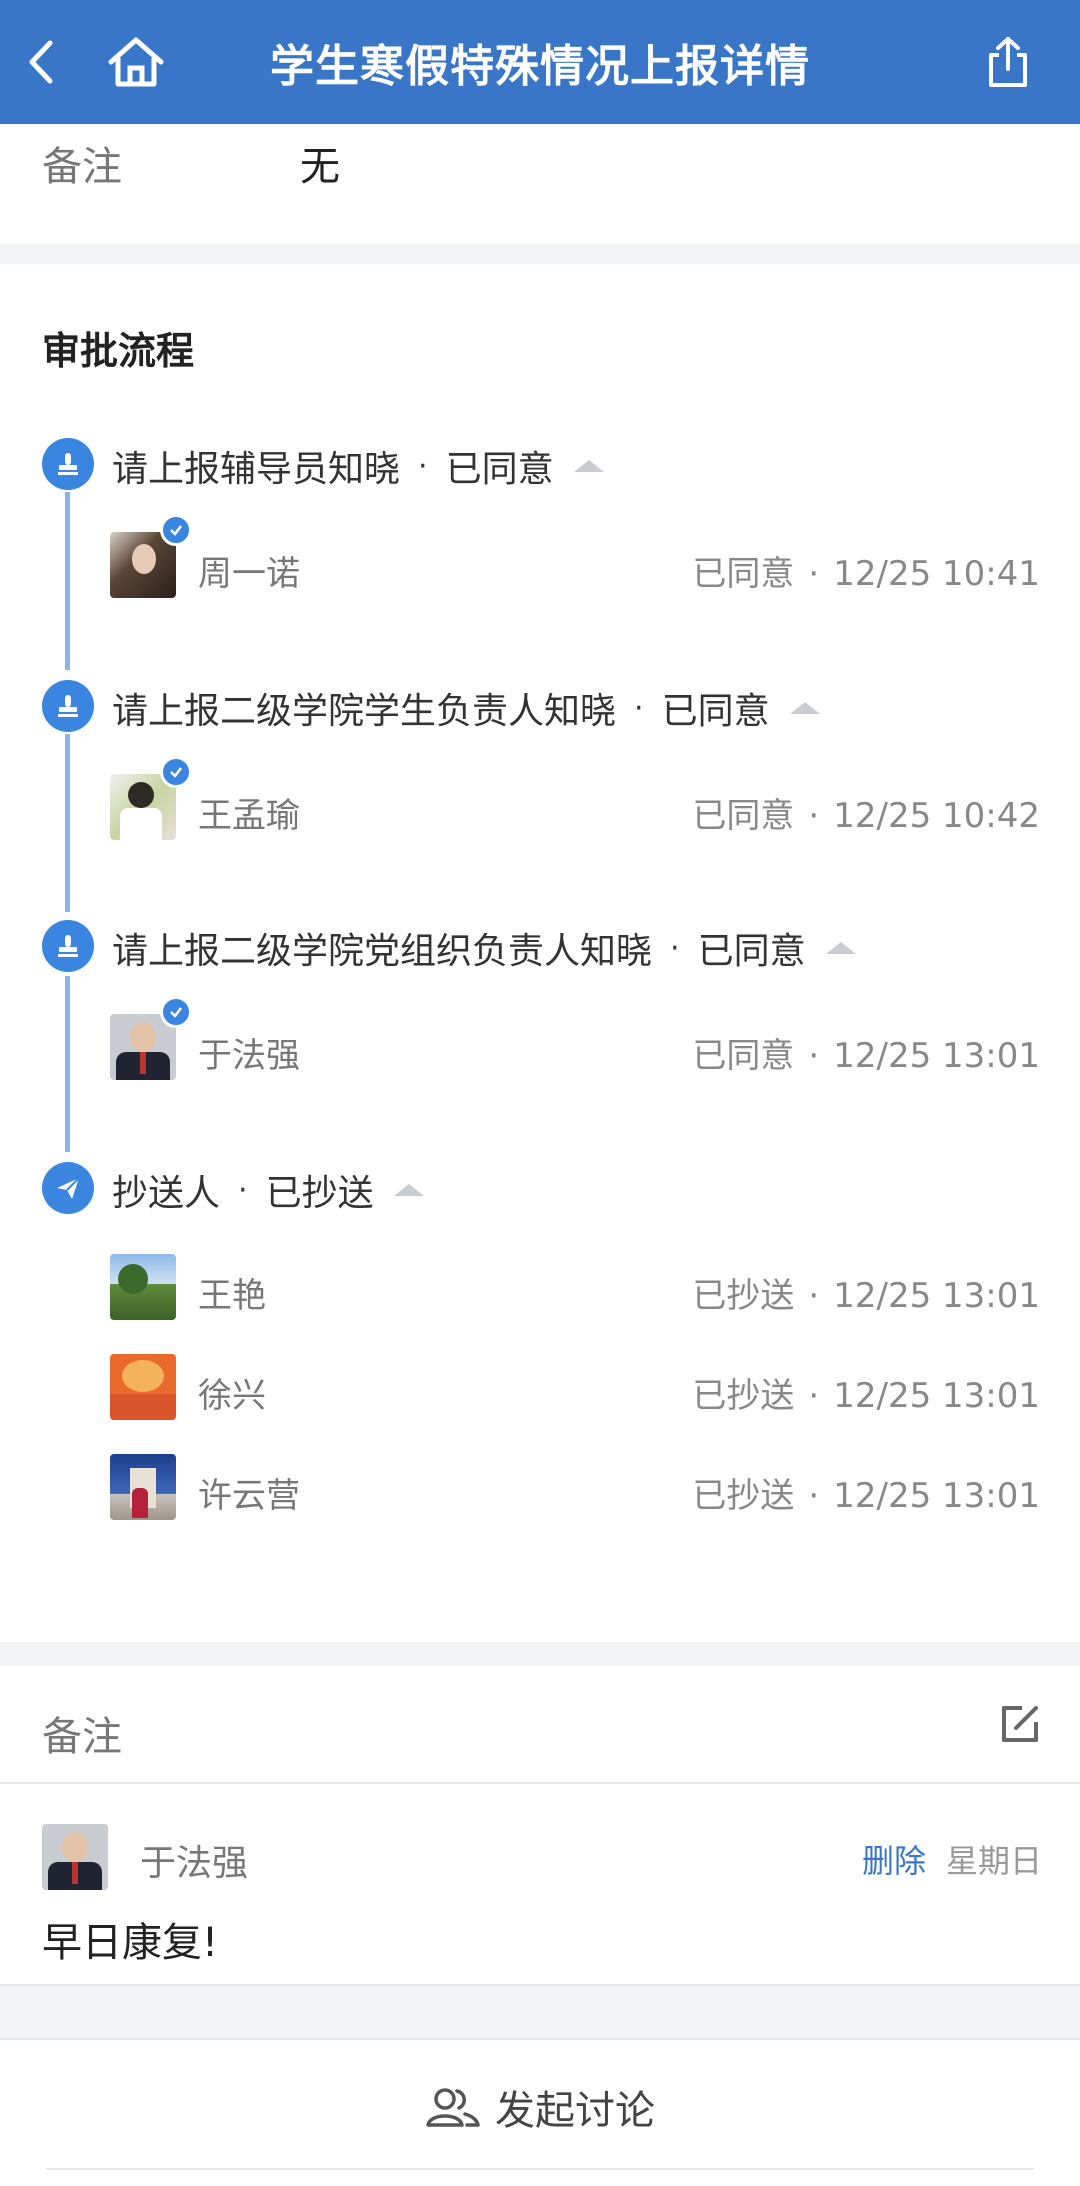  Describe the element at coordinates (249, 1056) in the screenshot. I see `person-name: 于法强` at that location.